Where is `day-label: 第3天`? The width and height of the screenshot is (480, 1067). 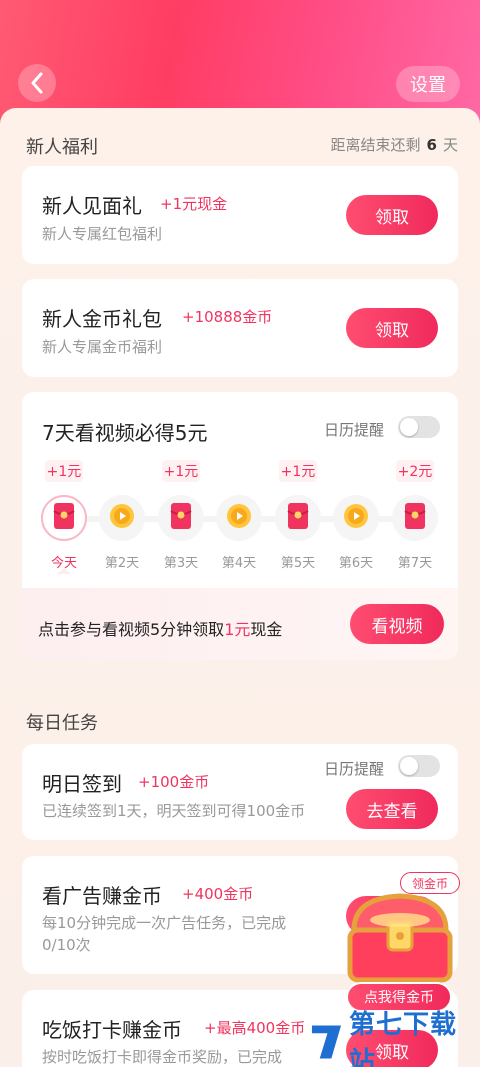 day-label: 第3天 is located at coordinates (181, 563).